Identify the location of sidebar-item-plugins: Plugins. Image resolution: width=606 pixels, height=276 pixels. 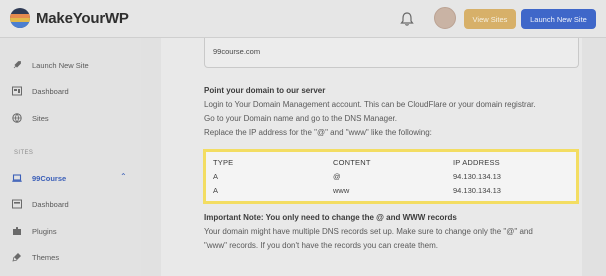
(34, 231).